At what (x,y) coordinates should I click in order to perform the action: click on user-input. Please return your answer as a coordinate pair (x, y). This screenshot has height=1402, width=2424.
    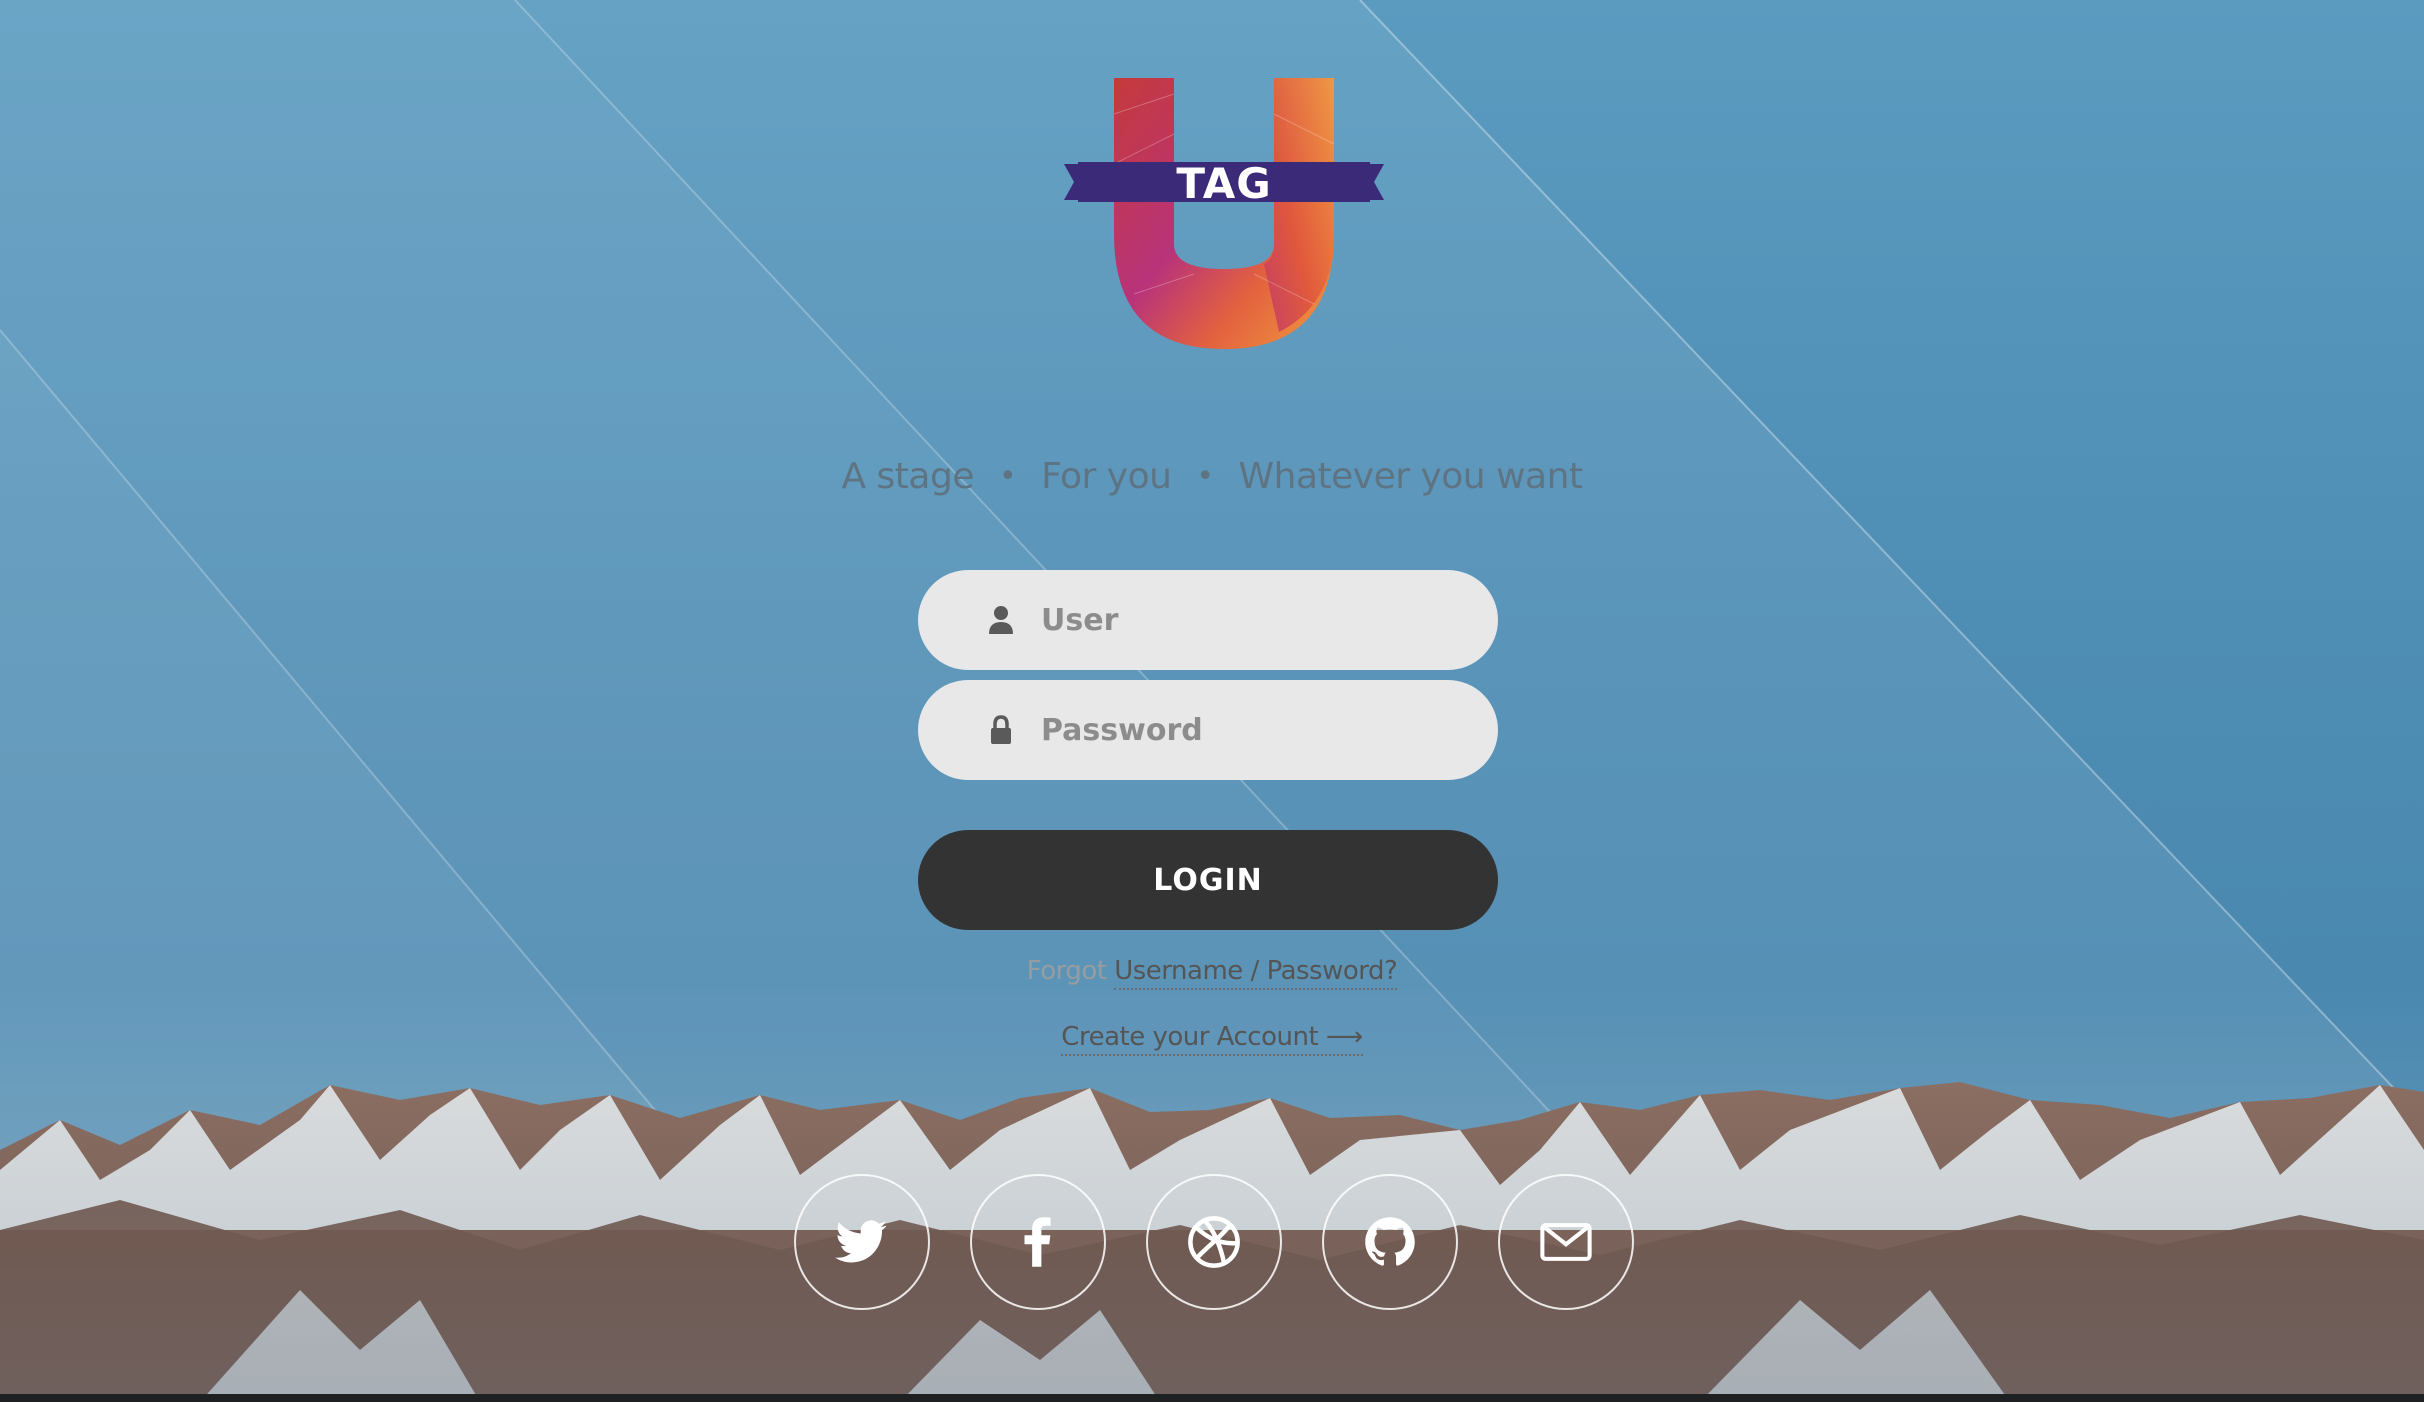
    Looking at the image, I should click on (1241, 620).